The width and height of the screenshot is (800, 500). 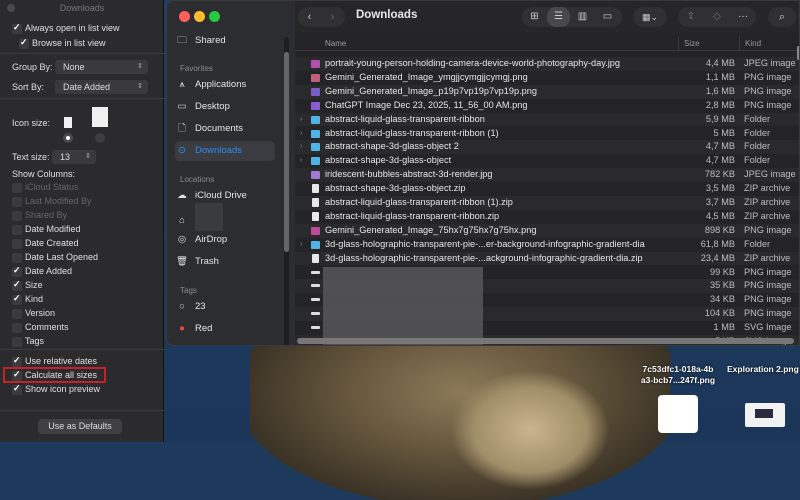 I want to click on sidebar-item-documents: 🗋 Documents, so click(x=225, y=129).